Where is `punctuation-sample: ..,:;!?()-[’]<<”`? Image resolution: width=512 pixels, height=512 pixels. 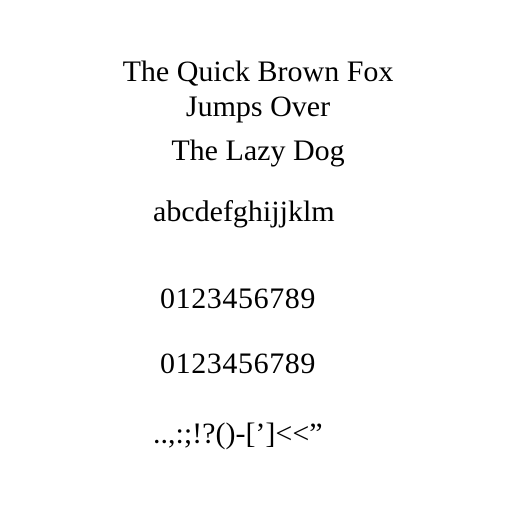
punctuation-sample: ..,:;!?()-[’]<<” is located at coordinates (238, 433).